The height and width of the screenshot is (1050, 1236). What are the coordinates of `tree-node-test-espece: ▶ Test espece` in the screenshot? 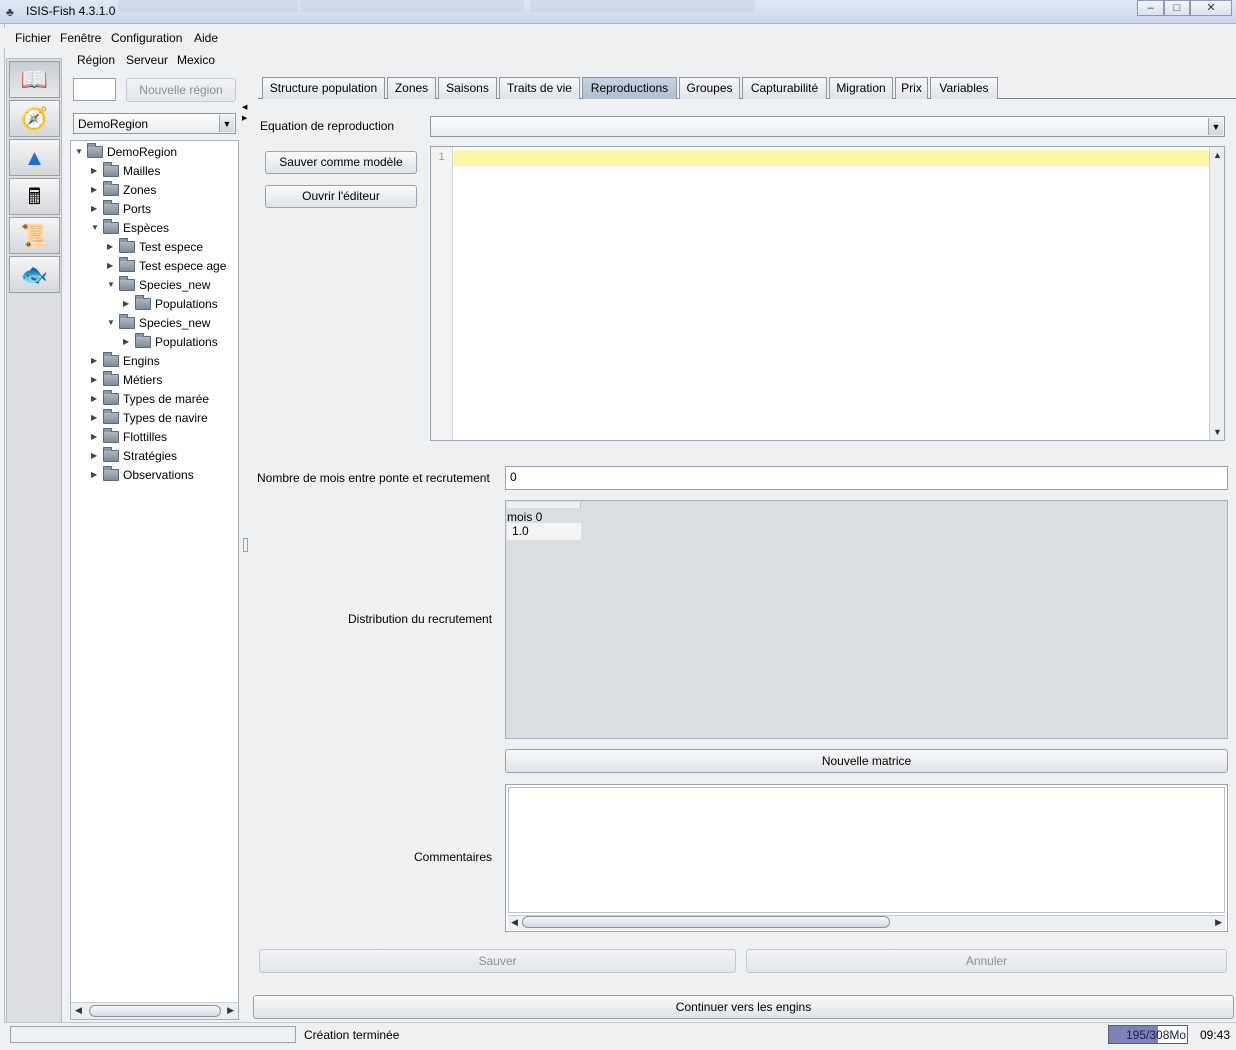 It's located at (155, 247).